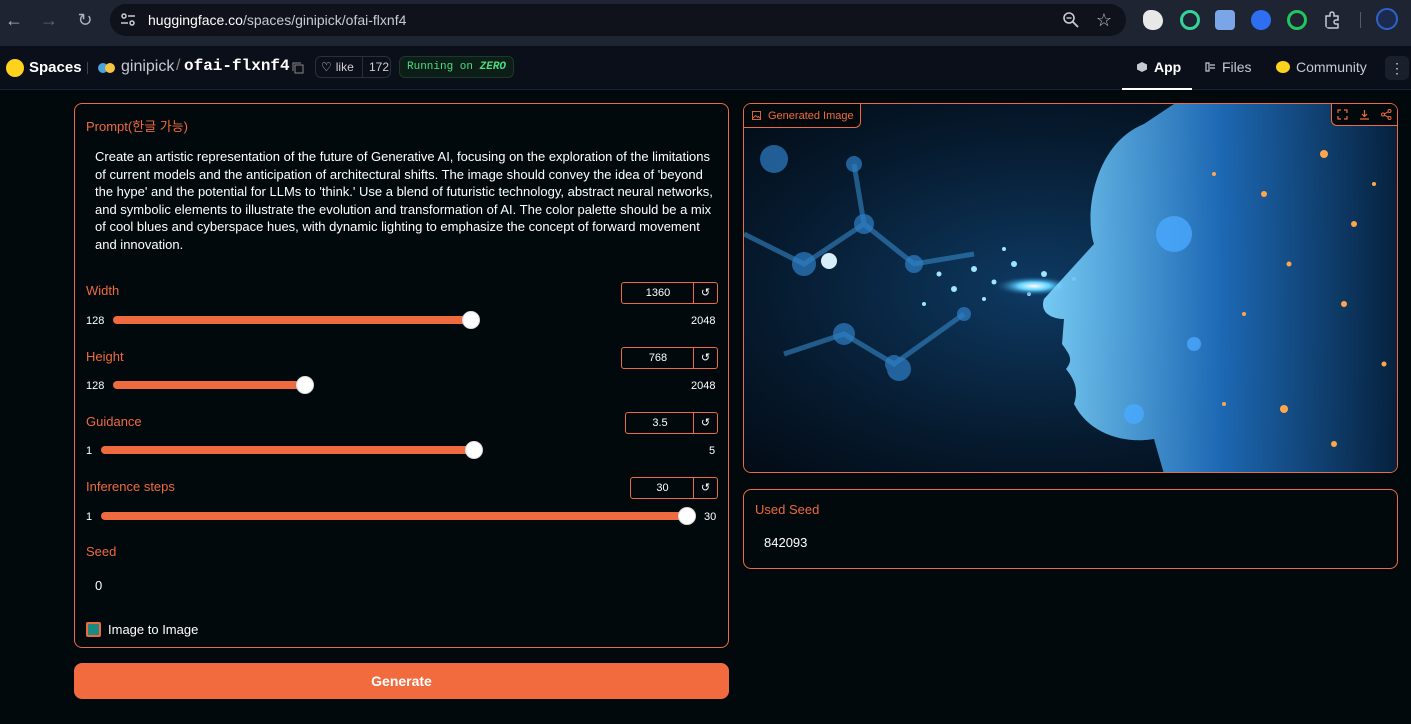 This screenshot has height=724, width=1411. I want to click on inference-steps-slider-thumb, so click(687, 516).